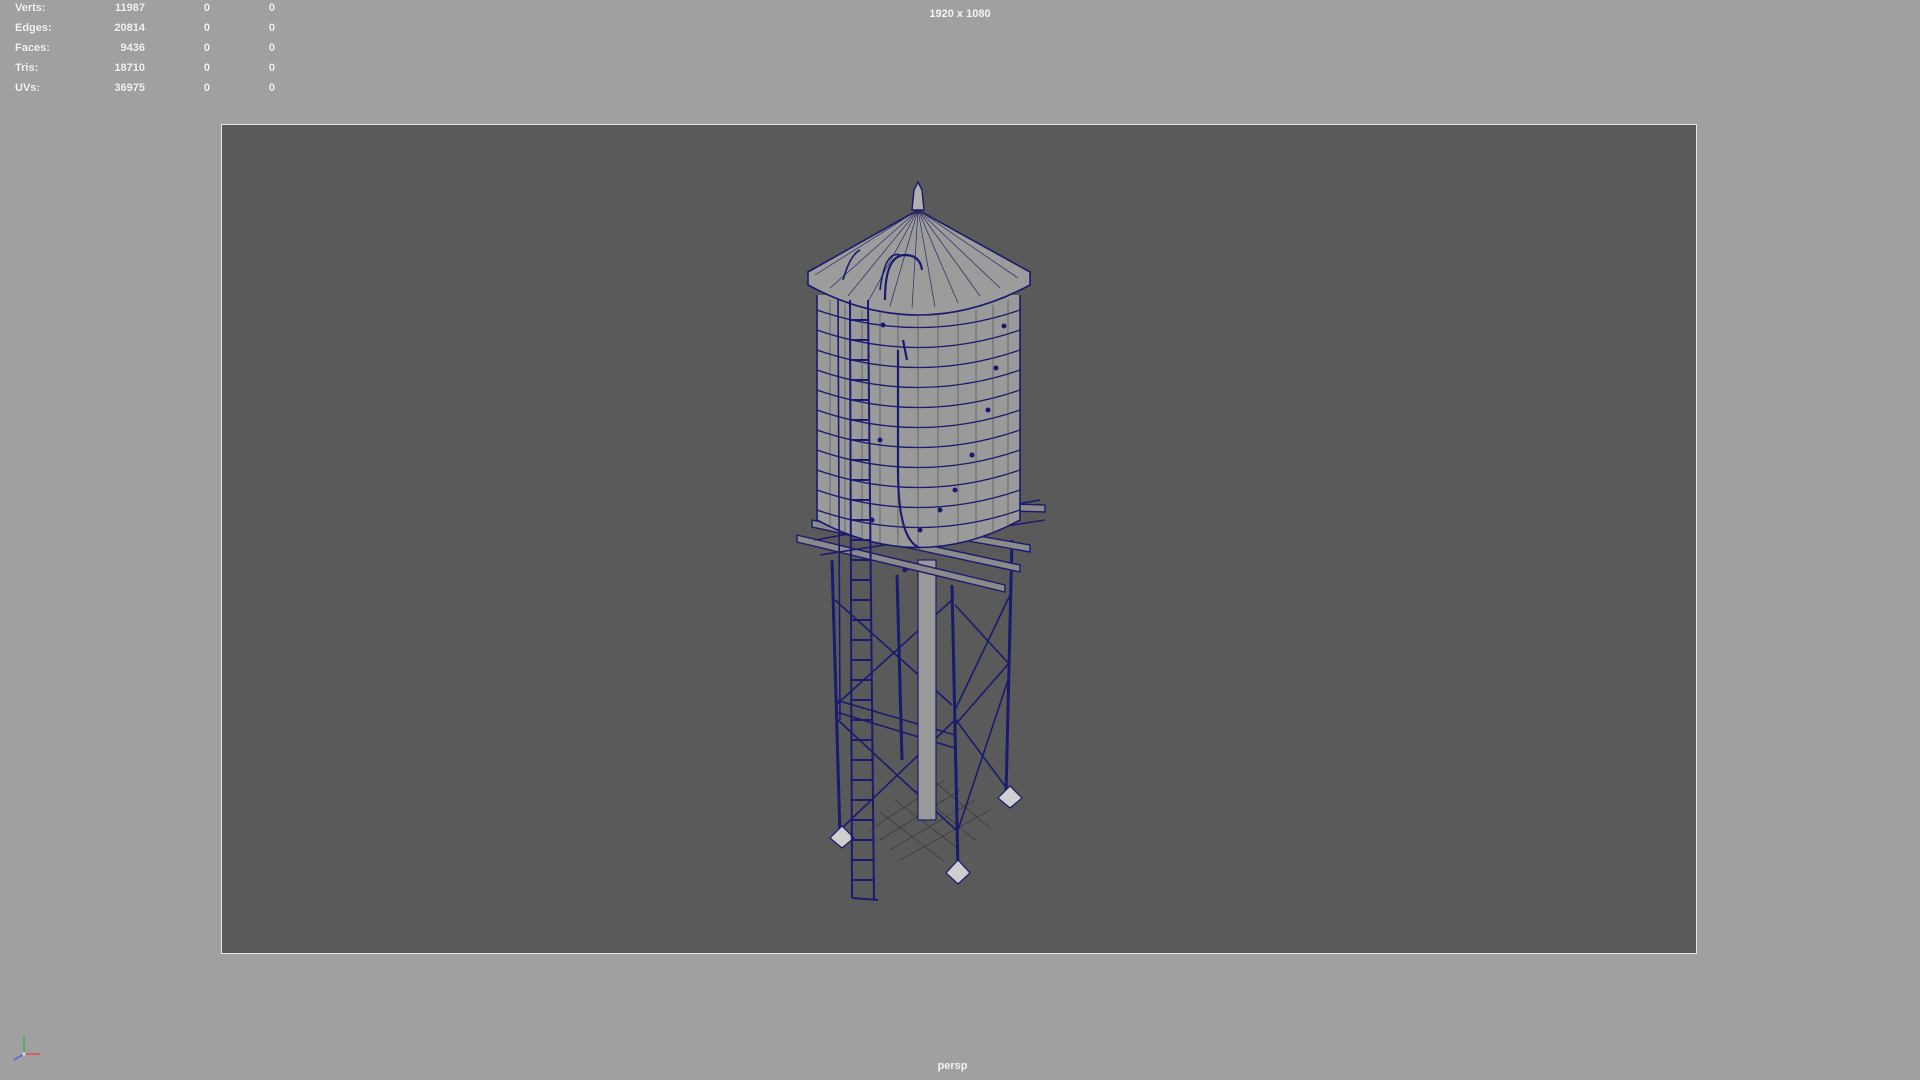 The height and width of the screenshot is (1080, 1920). What do you see at coordinates (26, 1048) in the screenshot?
I see `xyz-axis-indicator-icon` at bounding box center [26, 1048].